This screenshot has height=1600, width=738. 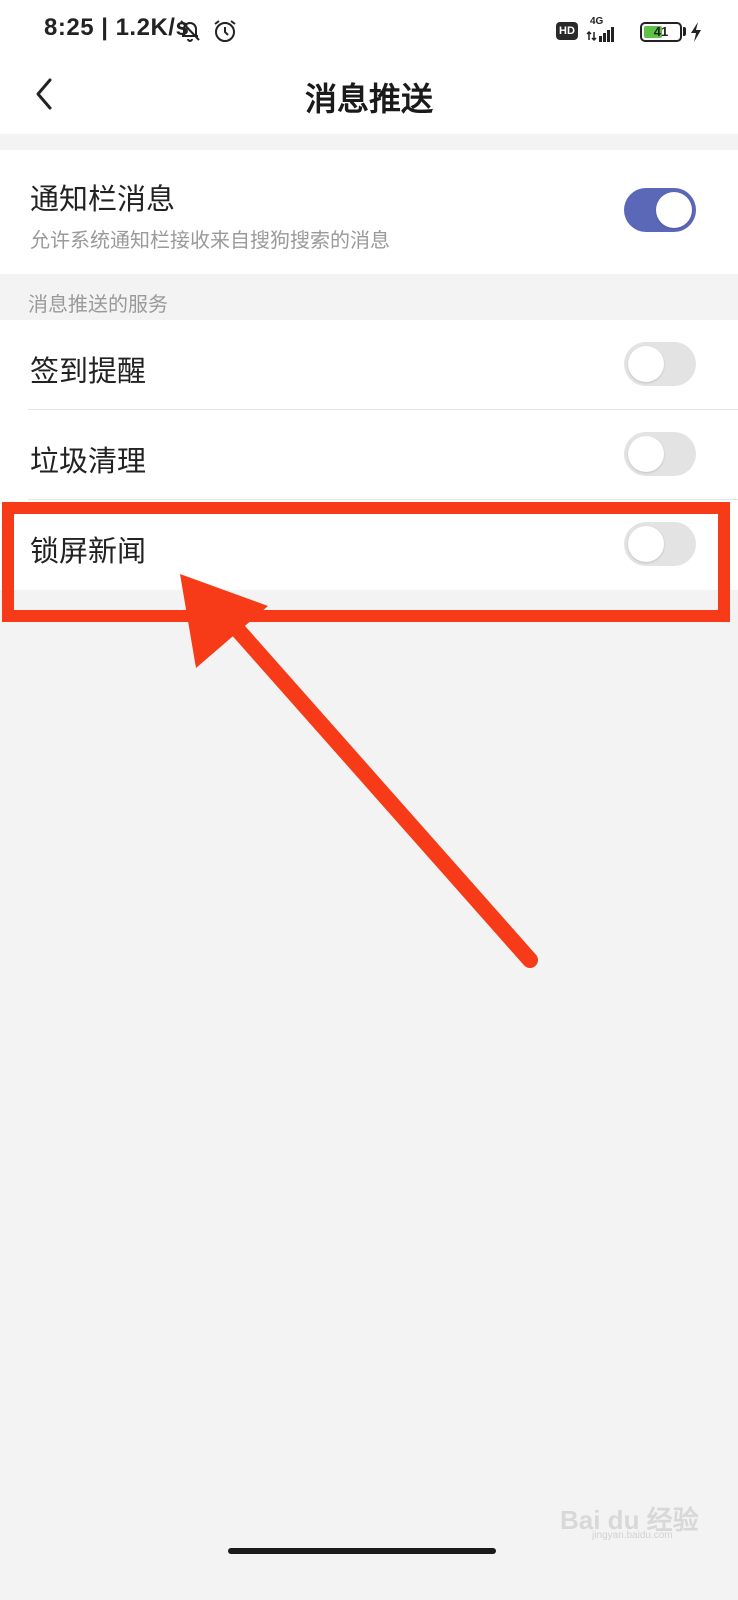 What do you see at coordinates (362, 1551) in the screenshot?
I see `home-indicator` at bounding box center [362, 1551].